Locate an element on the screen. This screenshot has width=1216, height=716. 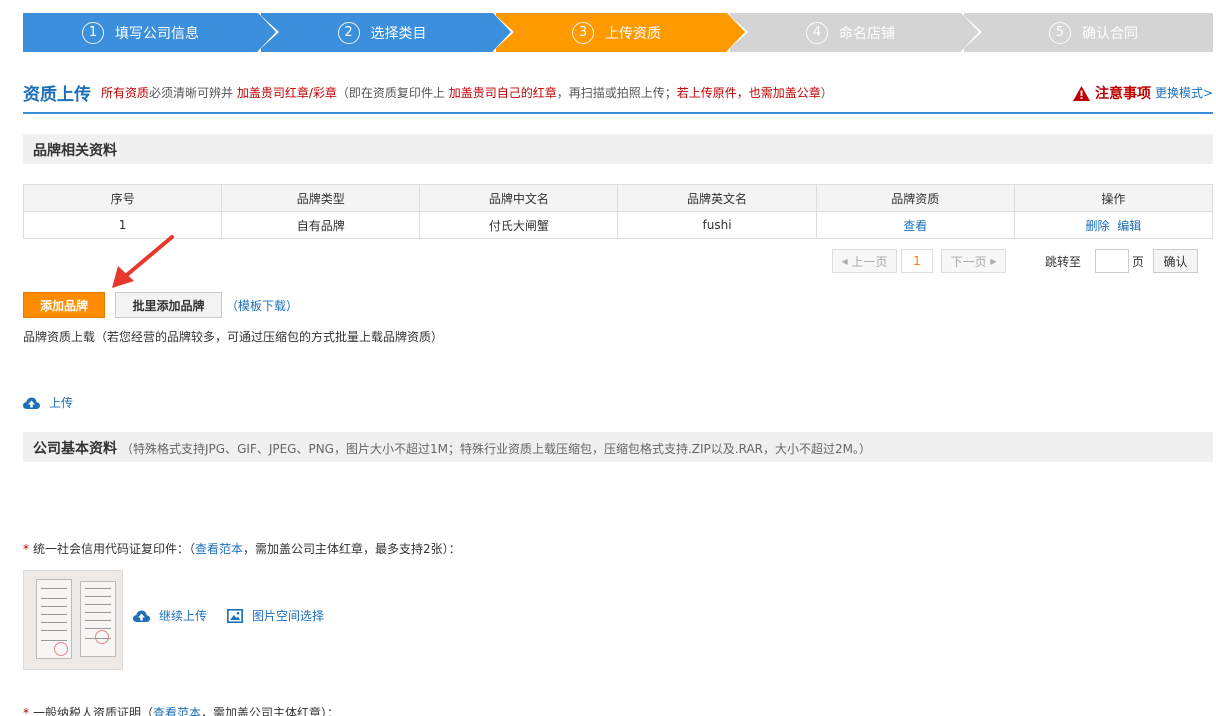
progress-steps: 1 填写公司信息 2 选择类目 3 上传资质 4 命名店铺 5 确认合同 is located at coordinates (618, 32).